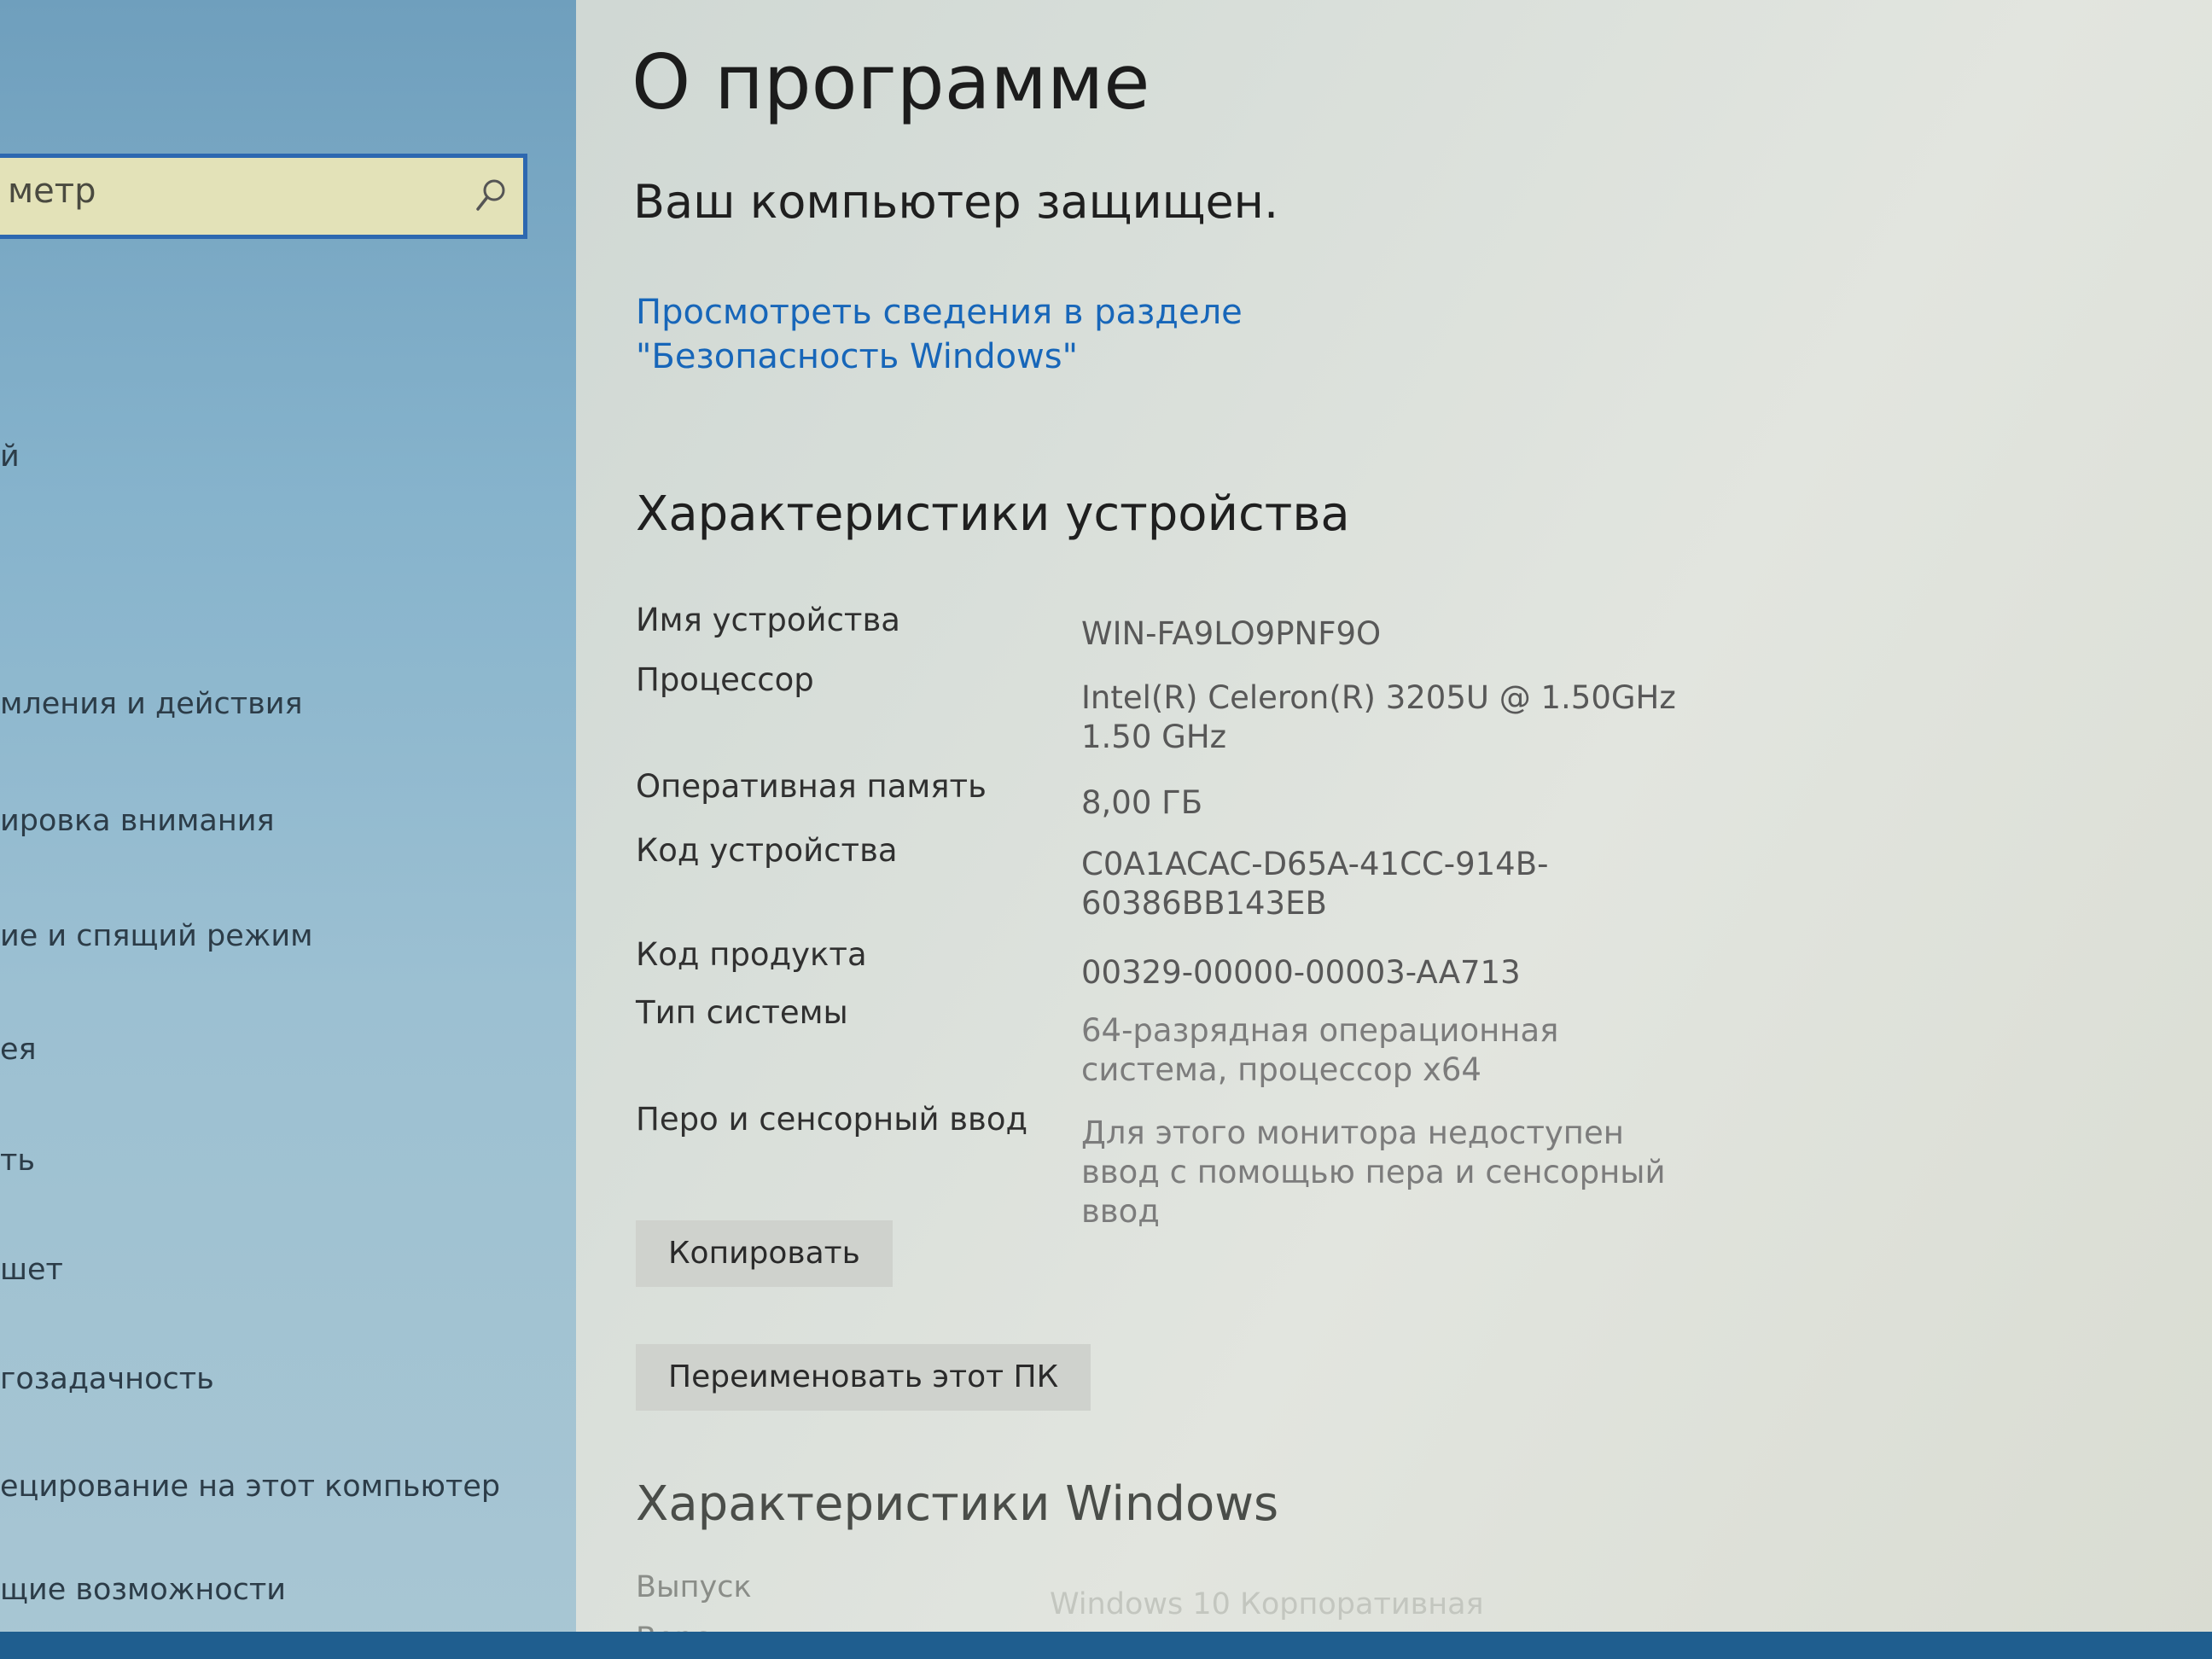 This screenshot has height=1659, width=2212. What do you see at coordinates (491, 195) in the screenshot?
I see `search-icon` at bounding box center [491, 195].